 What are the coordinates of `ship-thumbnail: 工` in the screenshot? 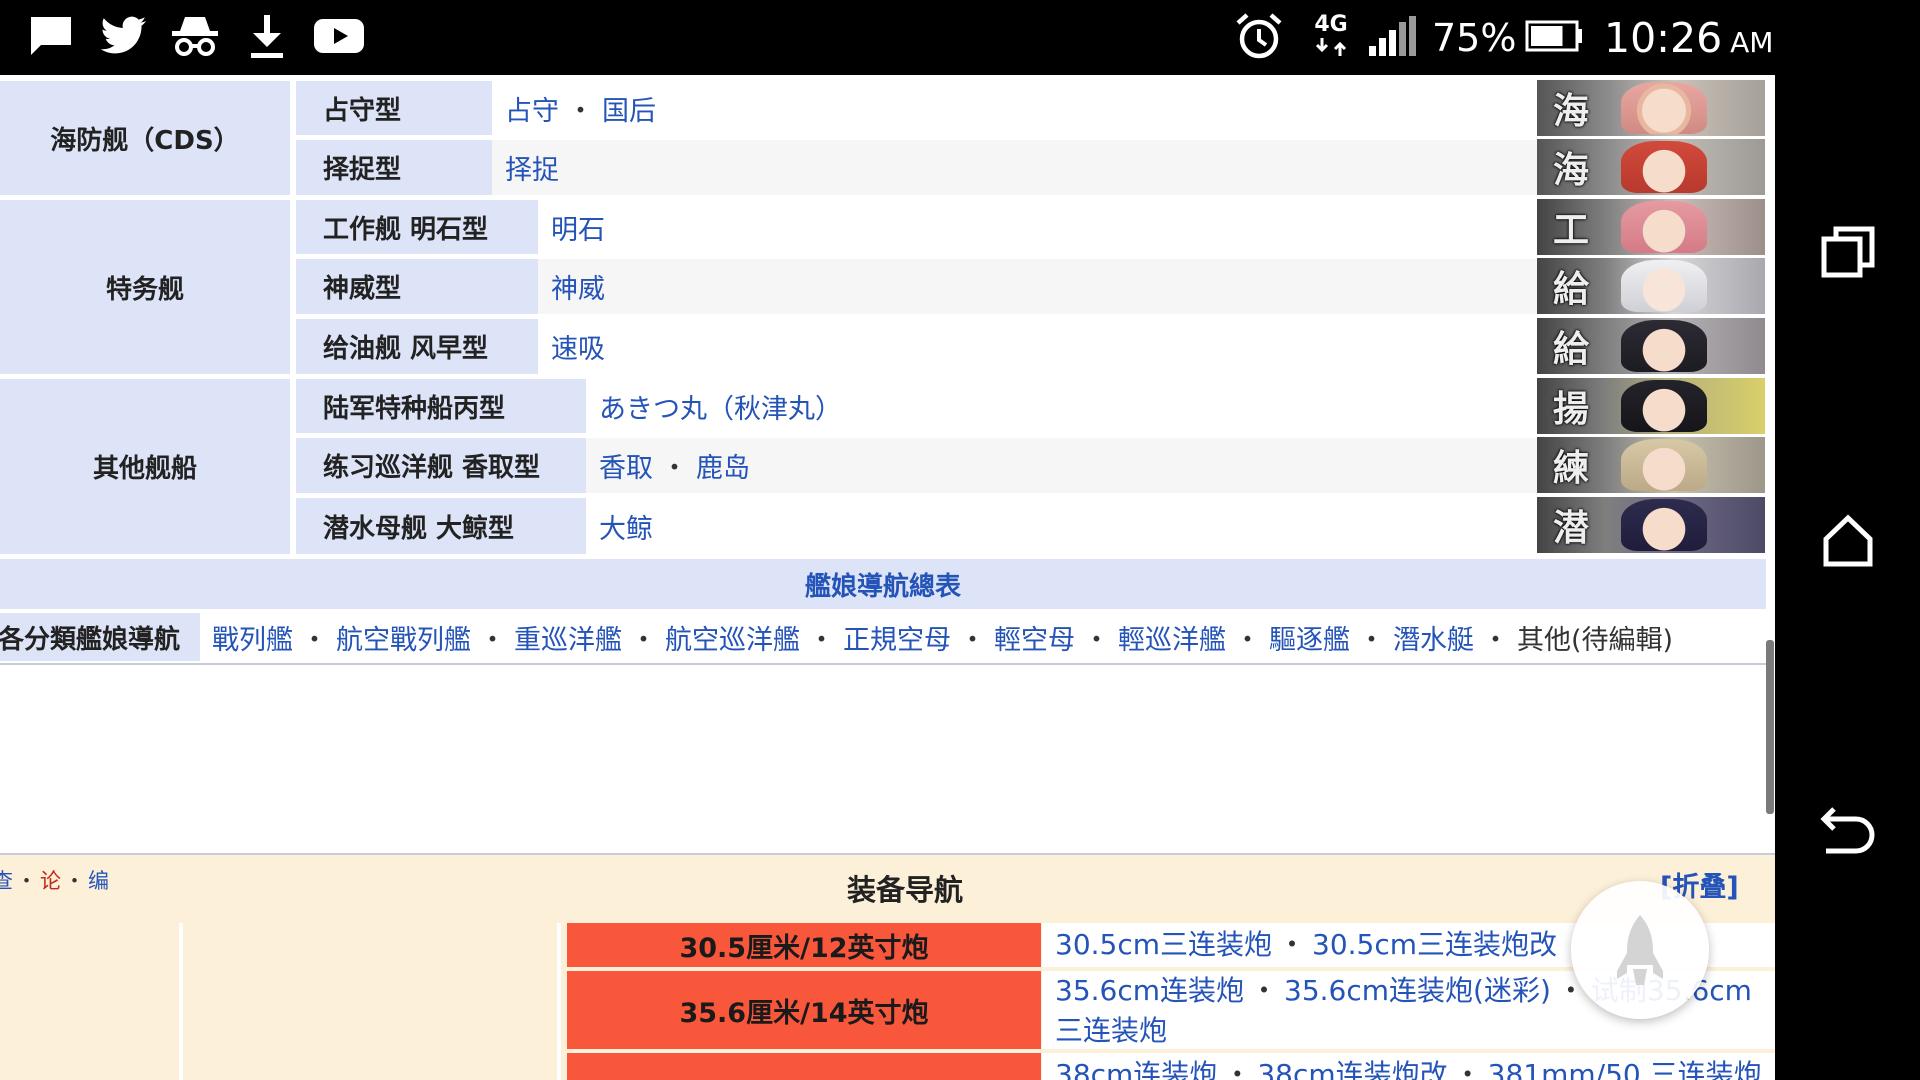 It's located at (1651, 227).